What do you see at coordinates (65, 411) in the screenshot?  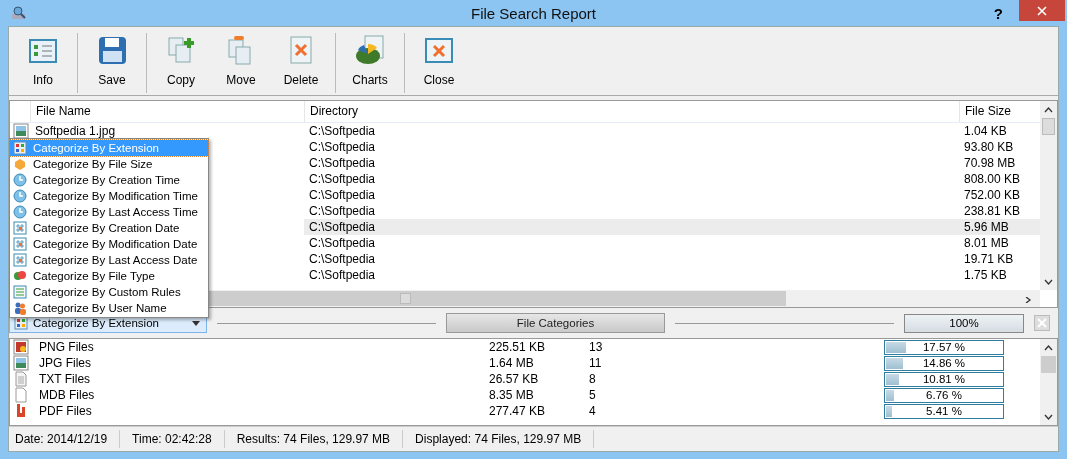 I see `category-name: PDF Files` at bounding box center [65, 411].